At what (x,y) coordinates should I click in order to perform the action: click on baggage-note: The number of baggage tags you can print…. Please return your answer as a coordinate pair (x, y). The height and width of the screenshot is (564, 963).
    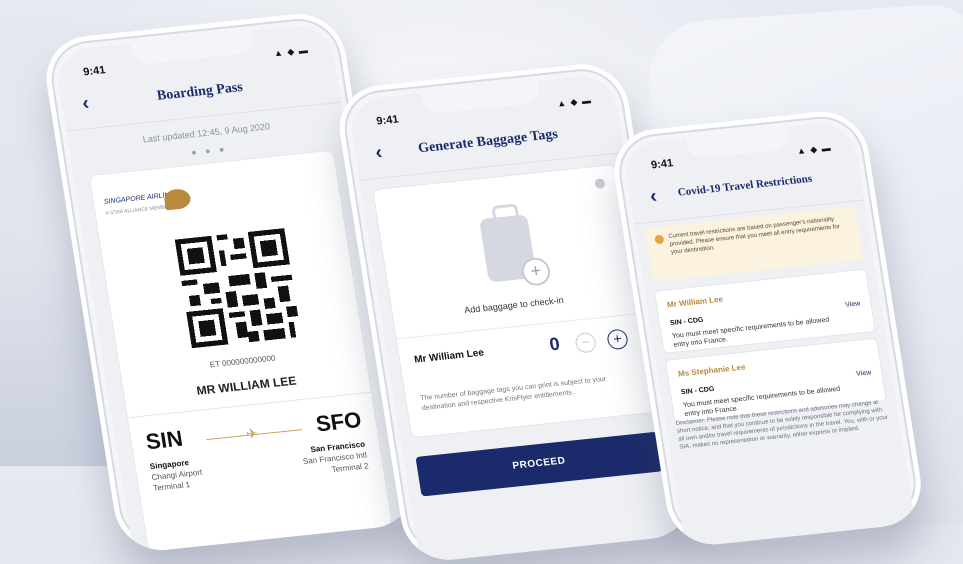
    Looking at the image, I should click on (513, 394).